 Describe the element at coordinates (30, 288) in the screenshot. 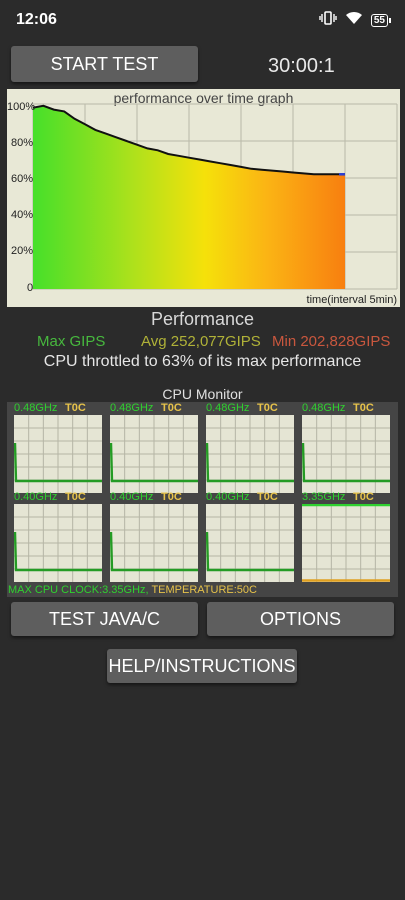

I see `y-tick-label: 0` at that location.